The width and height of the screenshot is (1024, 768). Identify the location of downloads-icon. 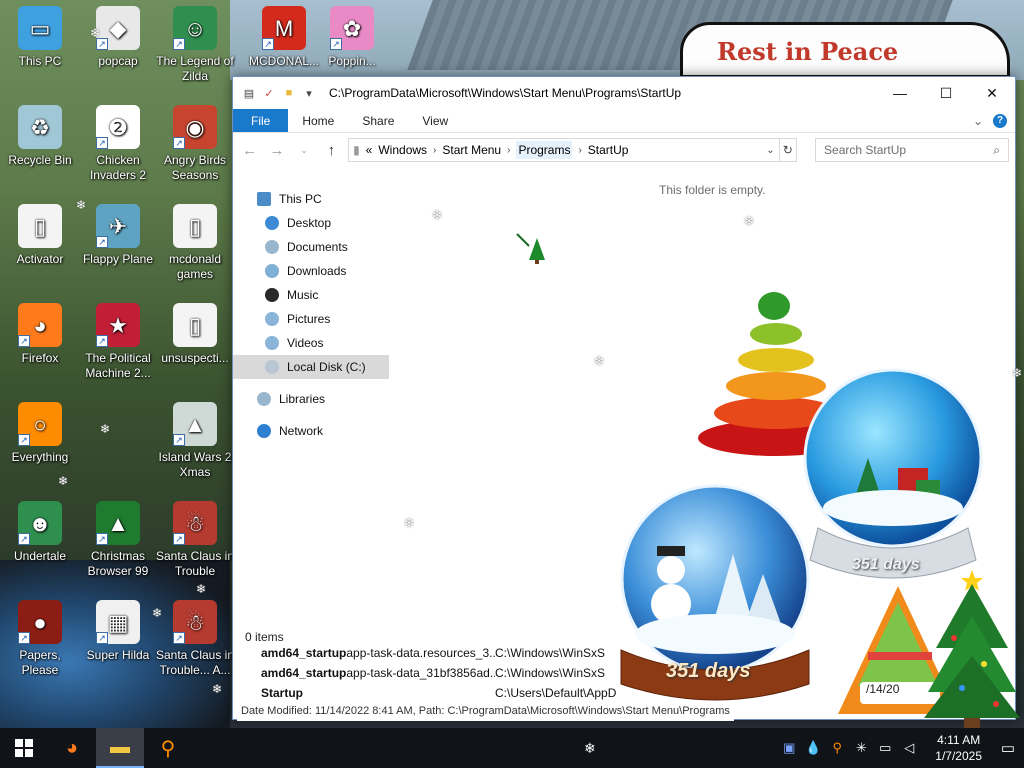
(272, 271).